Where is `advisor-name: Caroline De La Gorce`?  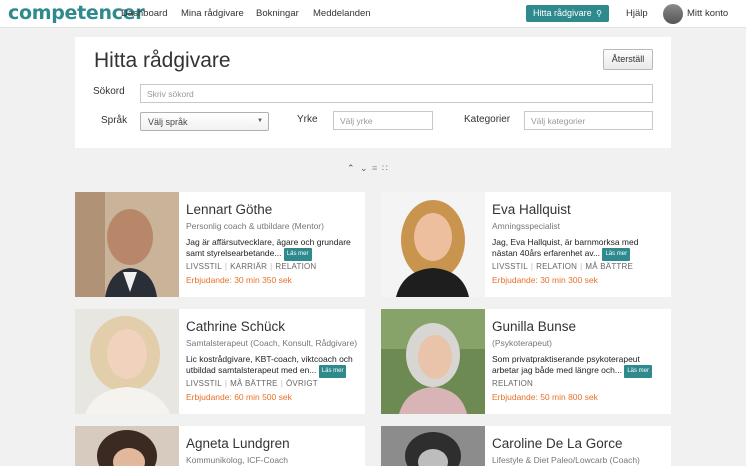
advisor-name: Caroline De La Gorce is located at coordinates (557, 443).